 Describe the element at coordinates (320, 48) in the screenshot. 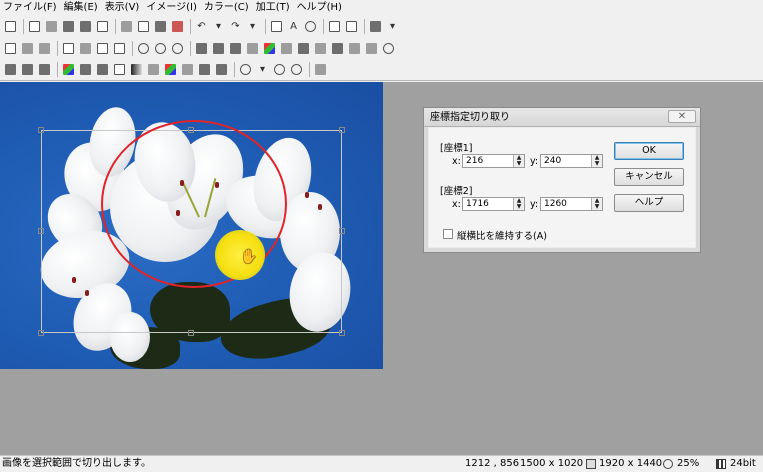

I see `sepia-icon` at that location.